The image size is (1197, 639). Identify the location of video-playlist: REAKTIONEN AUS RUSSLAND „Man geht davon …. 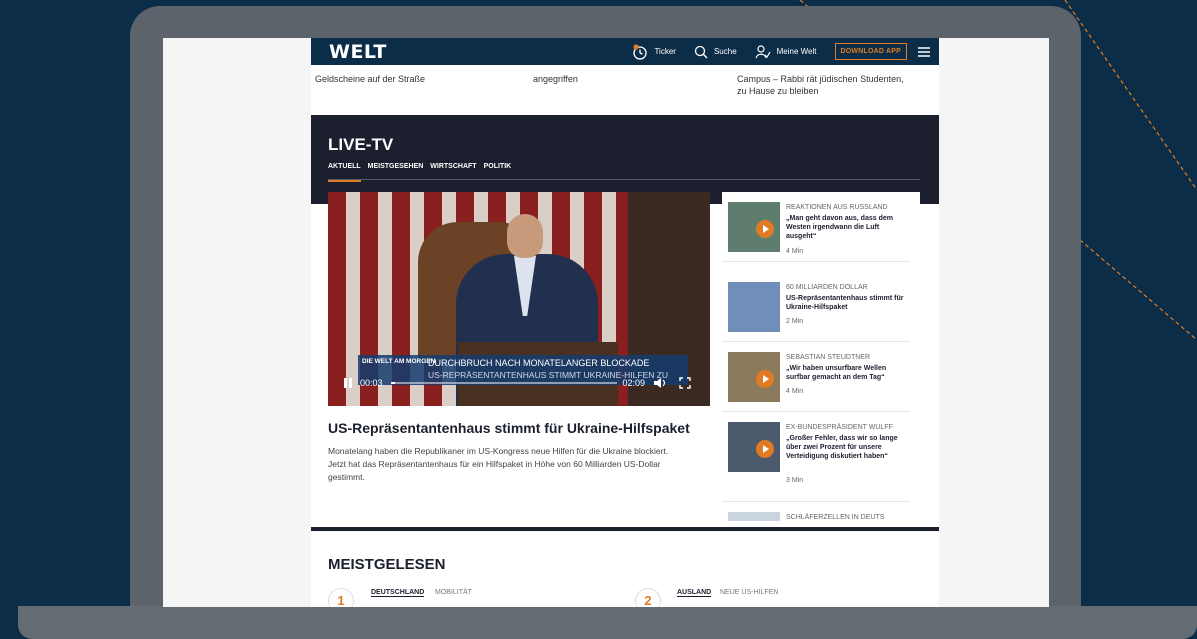
(821, 356).